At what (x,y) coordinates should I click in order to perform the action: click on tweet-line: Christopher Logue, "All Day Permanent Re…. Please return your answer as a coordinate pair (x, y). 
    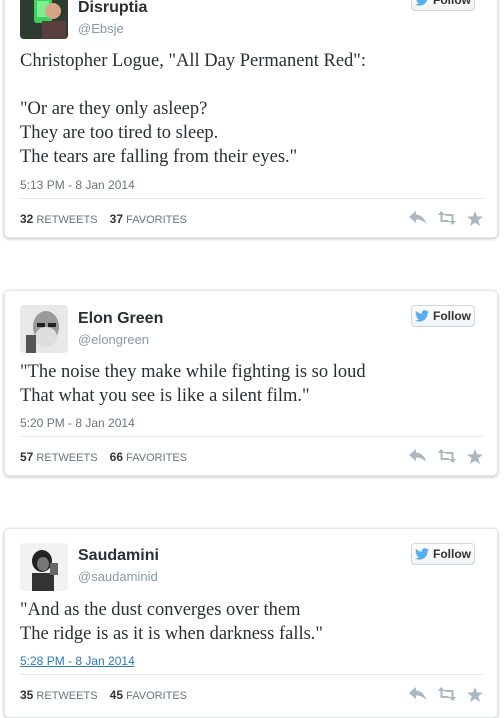
    Looking at the image, I should click on (193, 61).